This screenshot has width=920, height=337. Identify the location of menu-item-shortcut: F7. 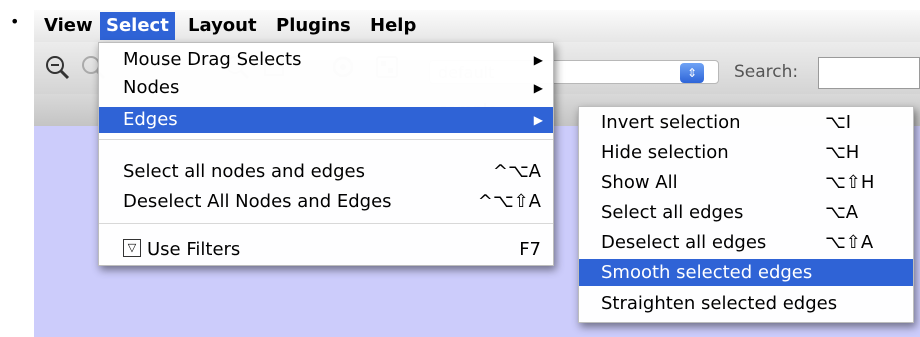
(530, 249).